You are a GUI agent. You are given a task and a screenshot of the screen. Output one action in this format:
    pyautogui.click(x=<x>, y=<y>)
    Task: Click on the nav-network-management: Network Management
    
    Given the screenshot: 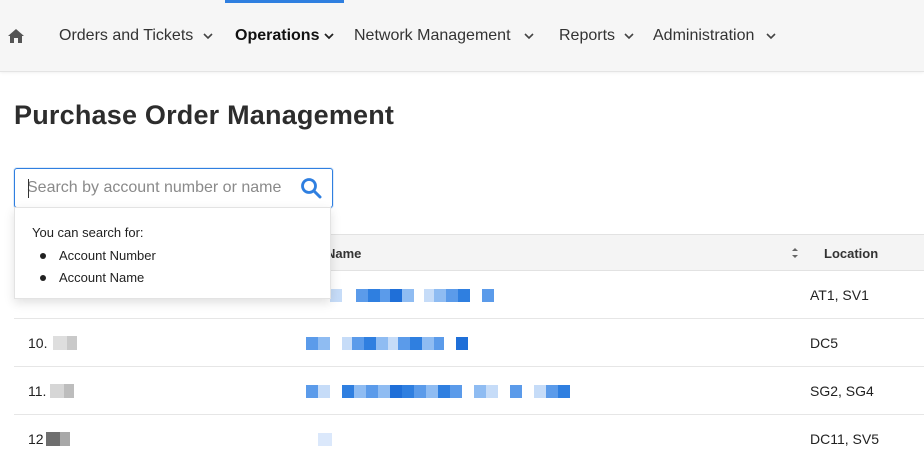 What is the action you would take?
    pyautogui.click(x=444, y=36)
    